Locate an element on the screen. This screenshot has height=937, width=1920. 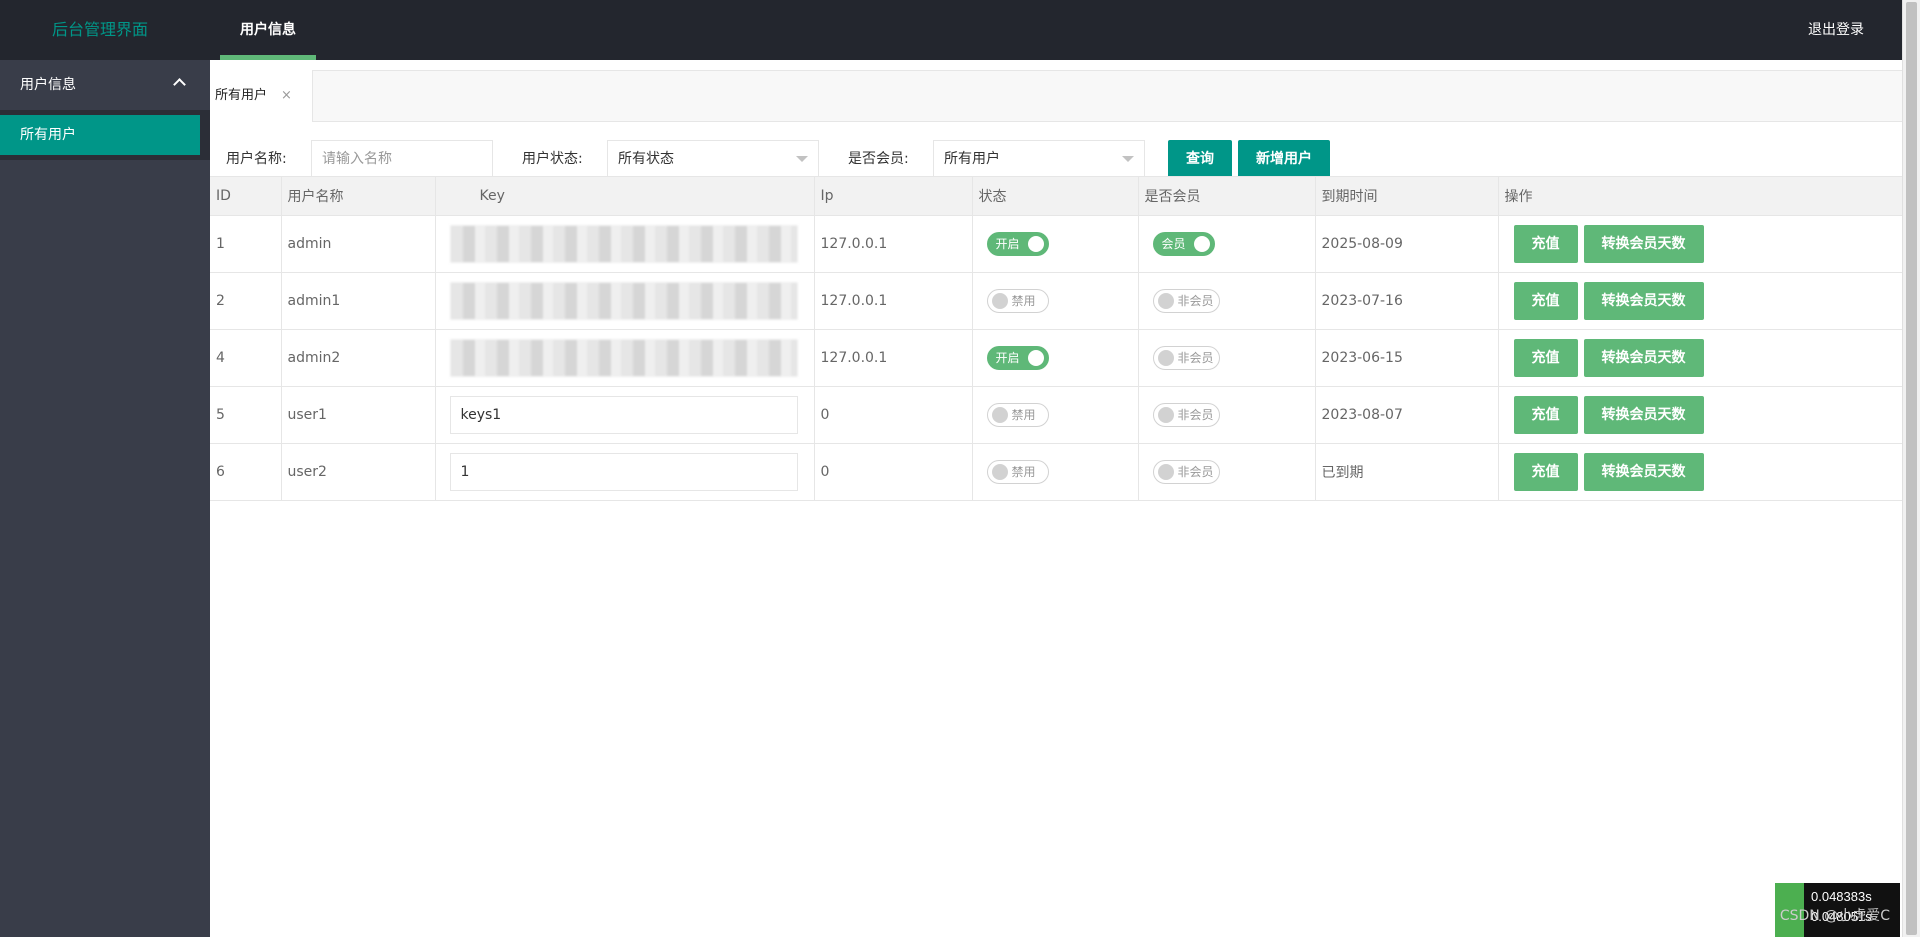
table-row: 2 admin1 127.0.0.1 禁用 非会员 2023-07-16 充值 转换会员天数 is located at coordinates (1056, 301).